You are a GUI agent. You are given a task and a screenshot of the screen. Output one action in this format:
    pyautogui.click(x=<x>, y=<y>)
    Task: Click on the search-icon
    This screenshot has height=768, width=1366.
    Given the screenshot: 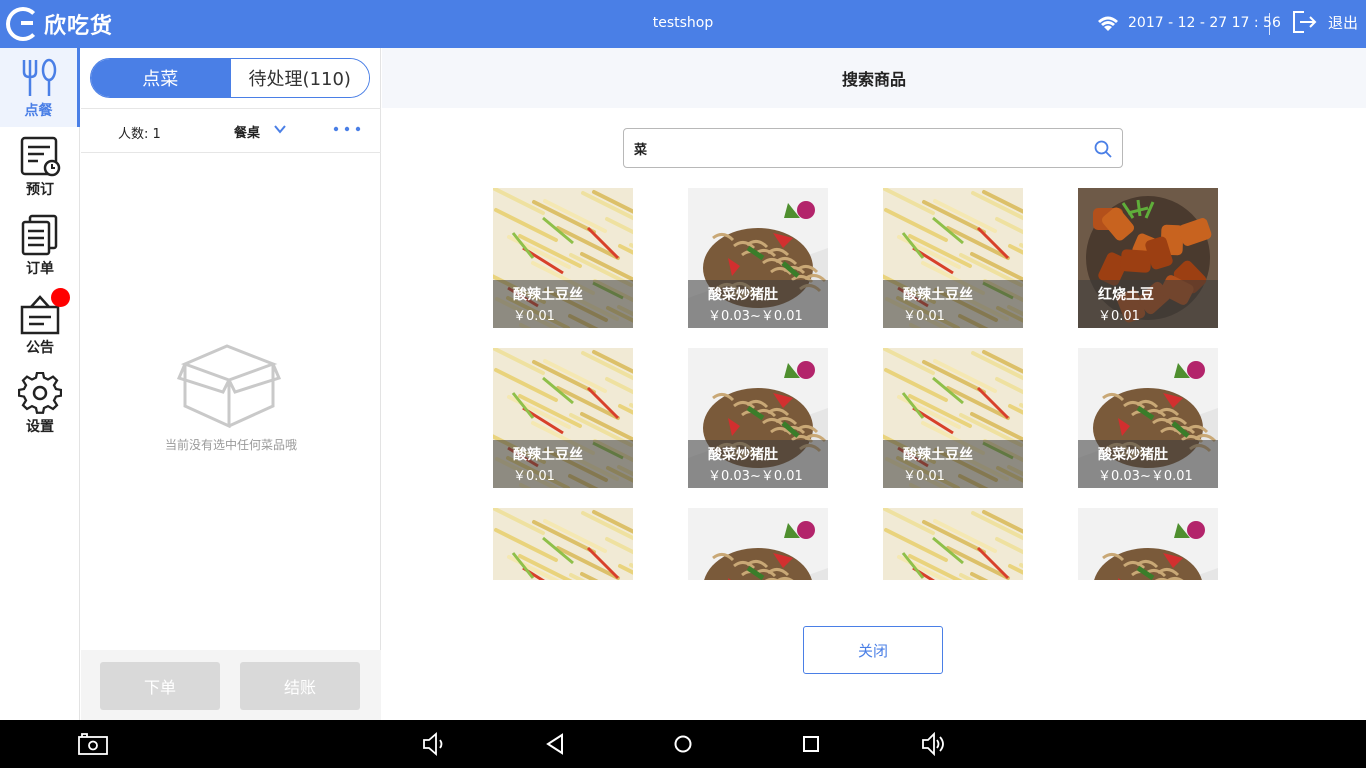 What is the action you would take?
    pyautogui.click(x=1103, y=149)
    